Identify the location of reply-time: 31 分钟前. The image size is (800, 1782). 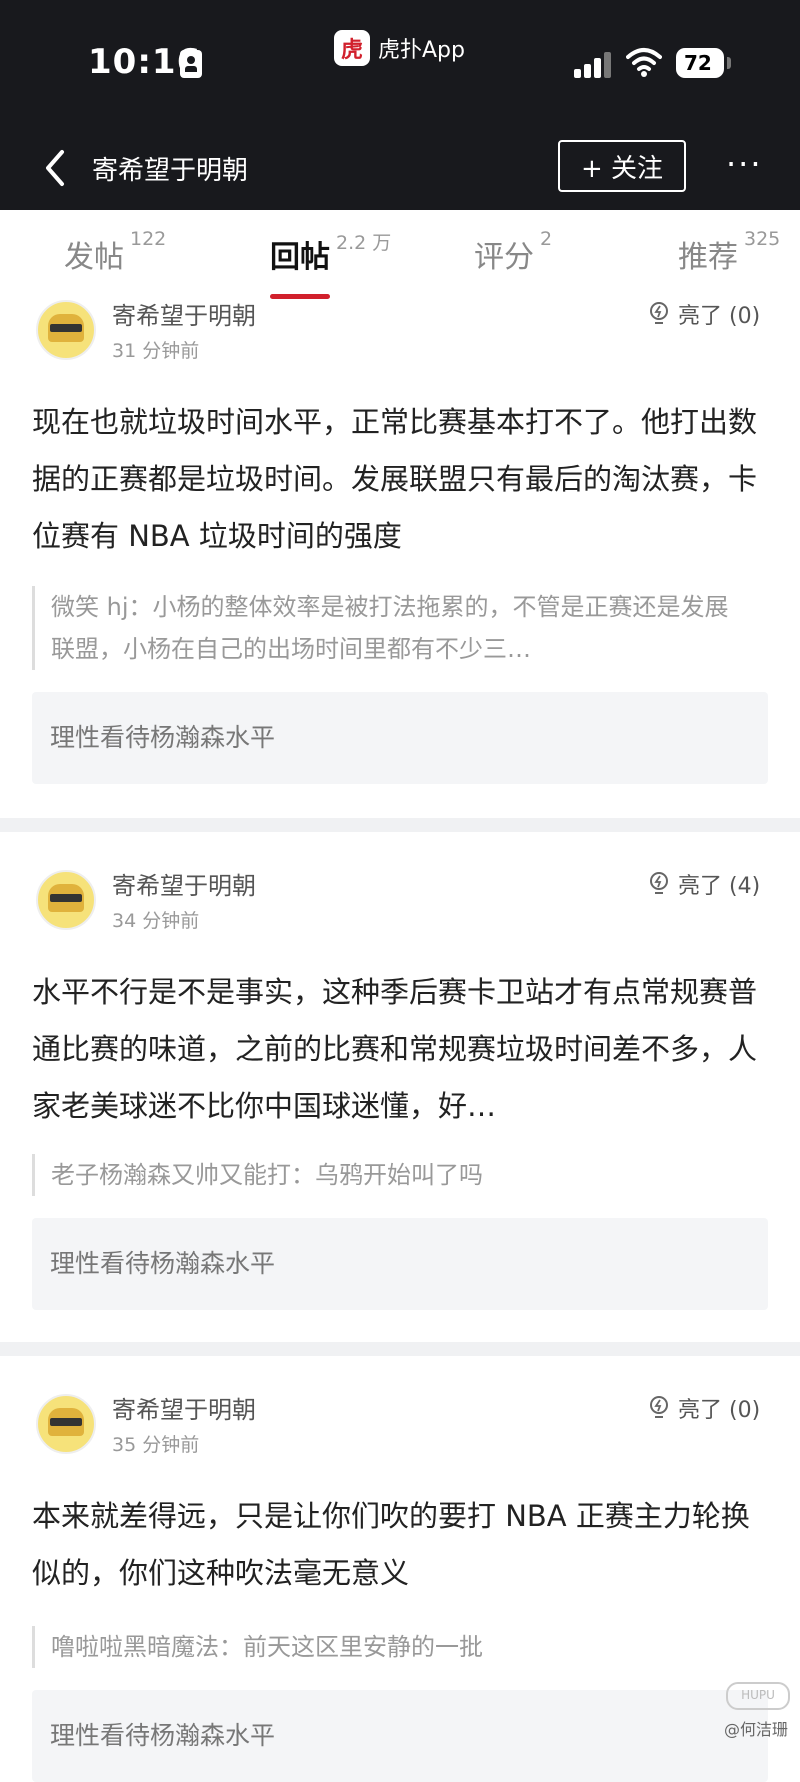
(156, 351).